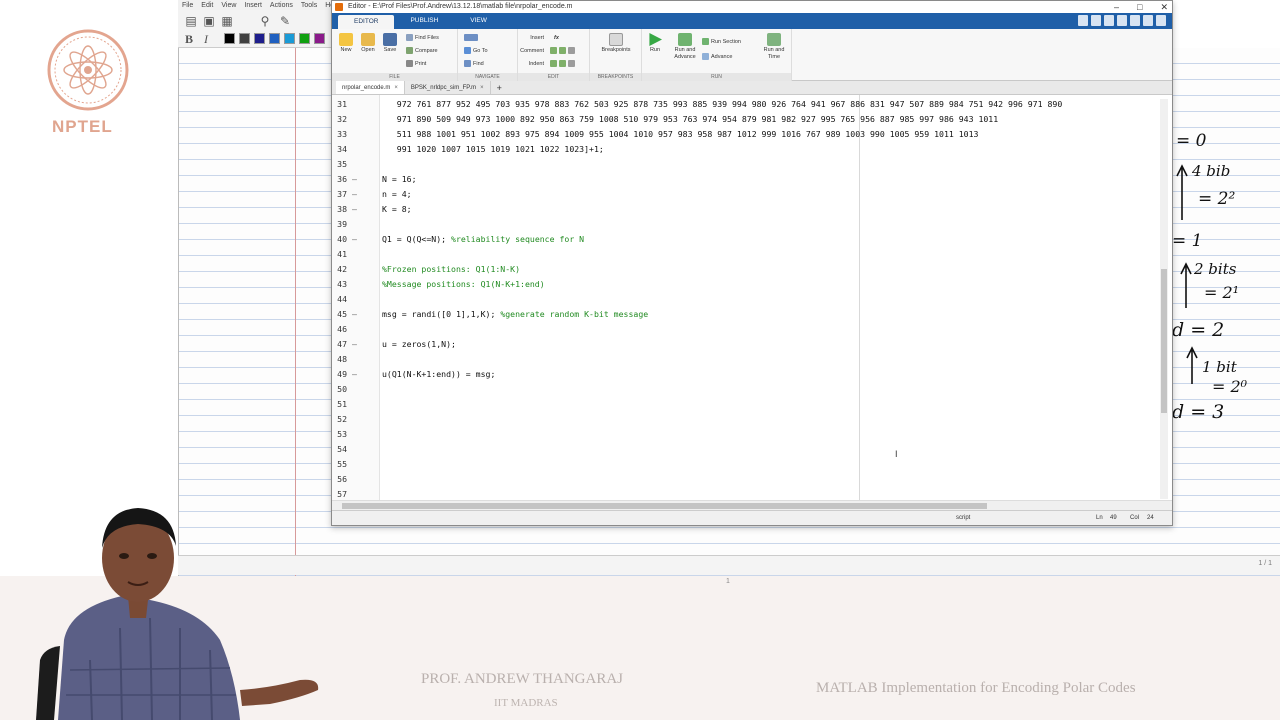 The image size is (1280, 720). I want to click on tab-view: VIEW, so click(478, 21).